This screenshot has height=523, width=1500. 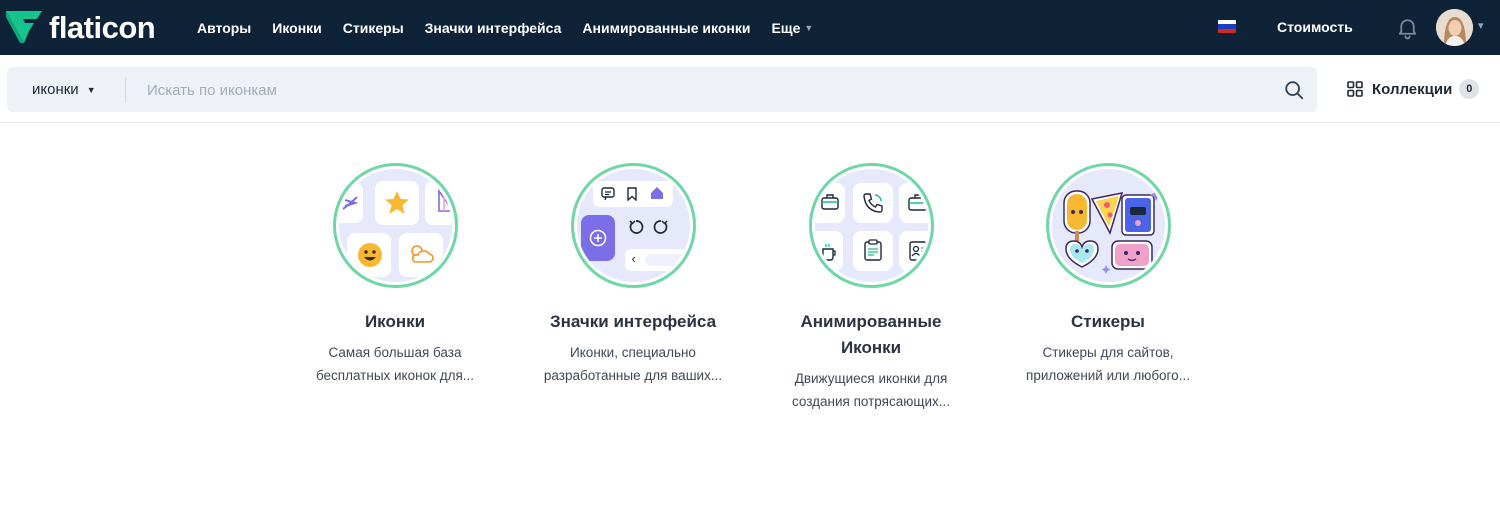 I want to click on flaticon-logo-icon, so click(x=24, y=27).